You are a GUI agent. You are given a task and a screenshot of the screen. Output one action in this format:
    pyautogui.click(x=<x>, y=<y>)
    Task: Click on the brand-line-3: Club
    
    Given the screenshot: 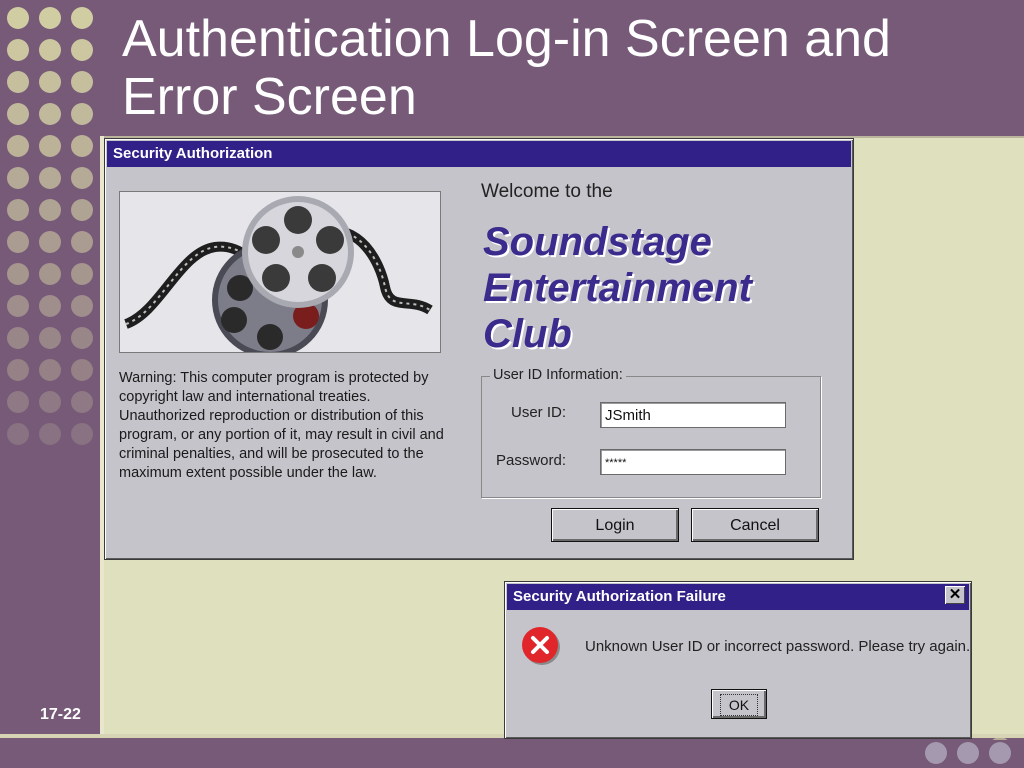 What is the action you would take?
    pyautogui.click(x=527, y=334)
    